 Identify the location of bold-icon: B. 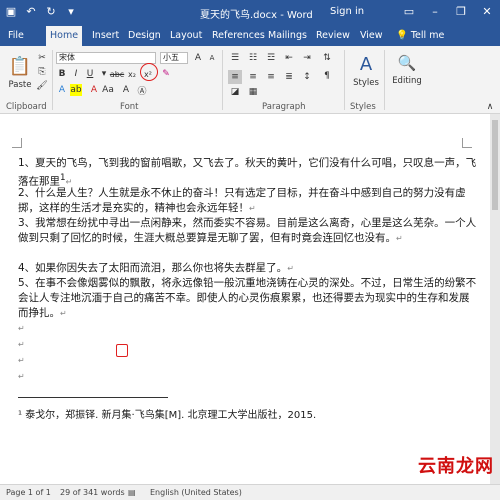
(62, 74).